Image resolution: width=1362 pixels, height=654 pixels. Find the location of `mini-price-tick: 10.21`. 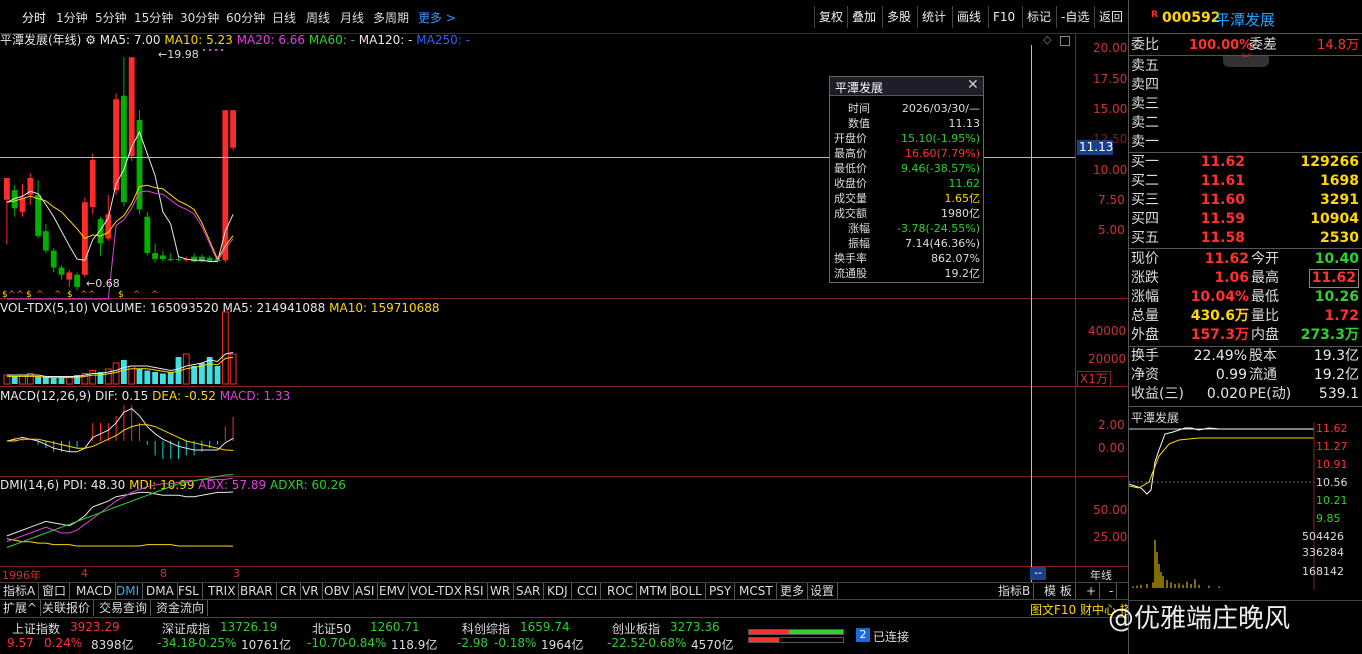

mini-price-tick: 10.21 is located at coordinates (1332, 500).